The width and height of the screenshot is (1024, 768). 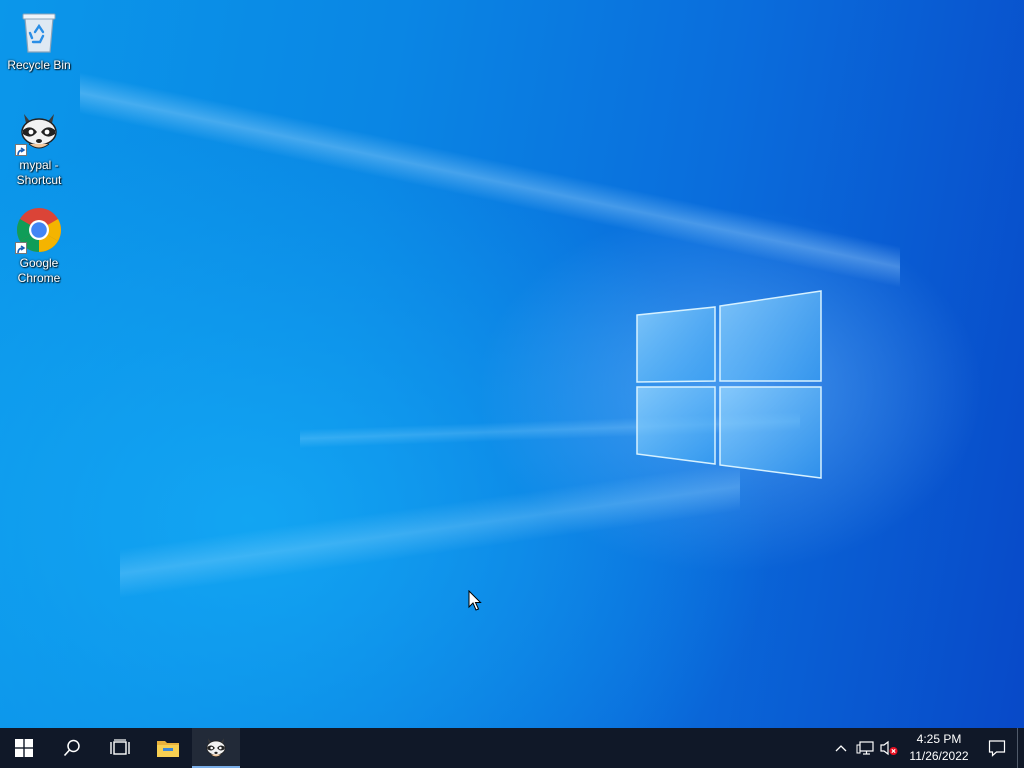 What do you see at coordinates (939, 739) in the screenshot?
I see `clock-time: 4:25 PM` at bounding box center [939, 739].